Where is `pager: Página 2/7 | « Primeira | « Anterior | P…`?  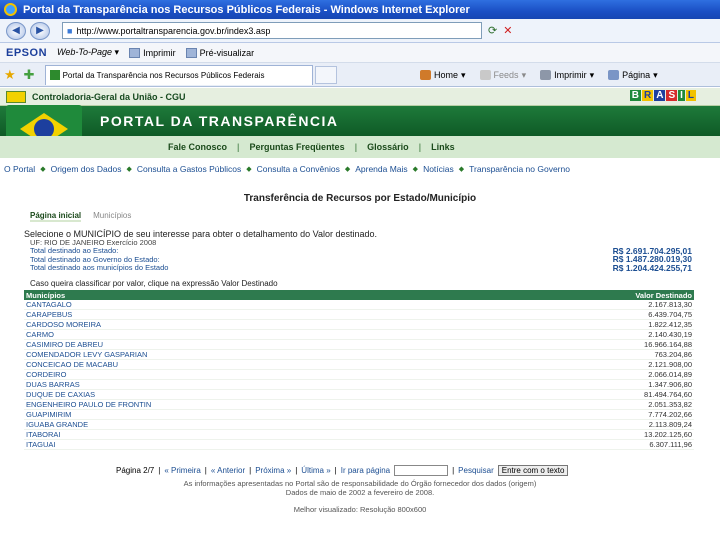
pager: Página 2/7 | « Primeira | « Anterior | P… is located at coordinates (342, 470).